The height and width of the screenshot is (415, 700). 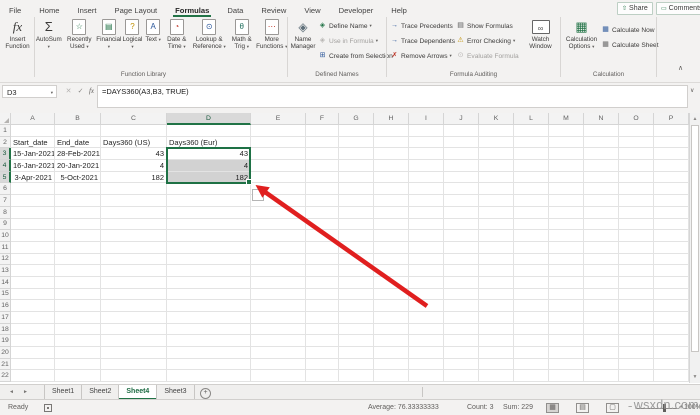 I want to click on vertical-scrollbar: ▲ ▼, so click(x=694, y=248).